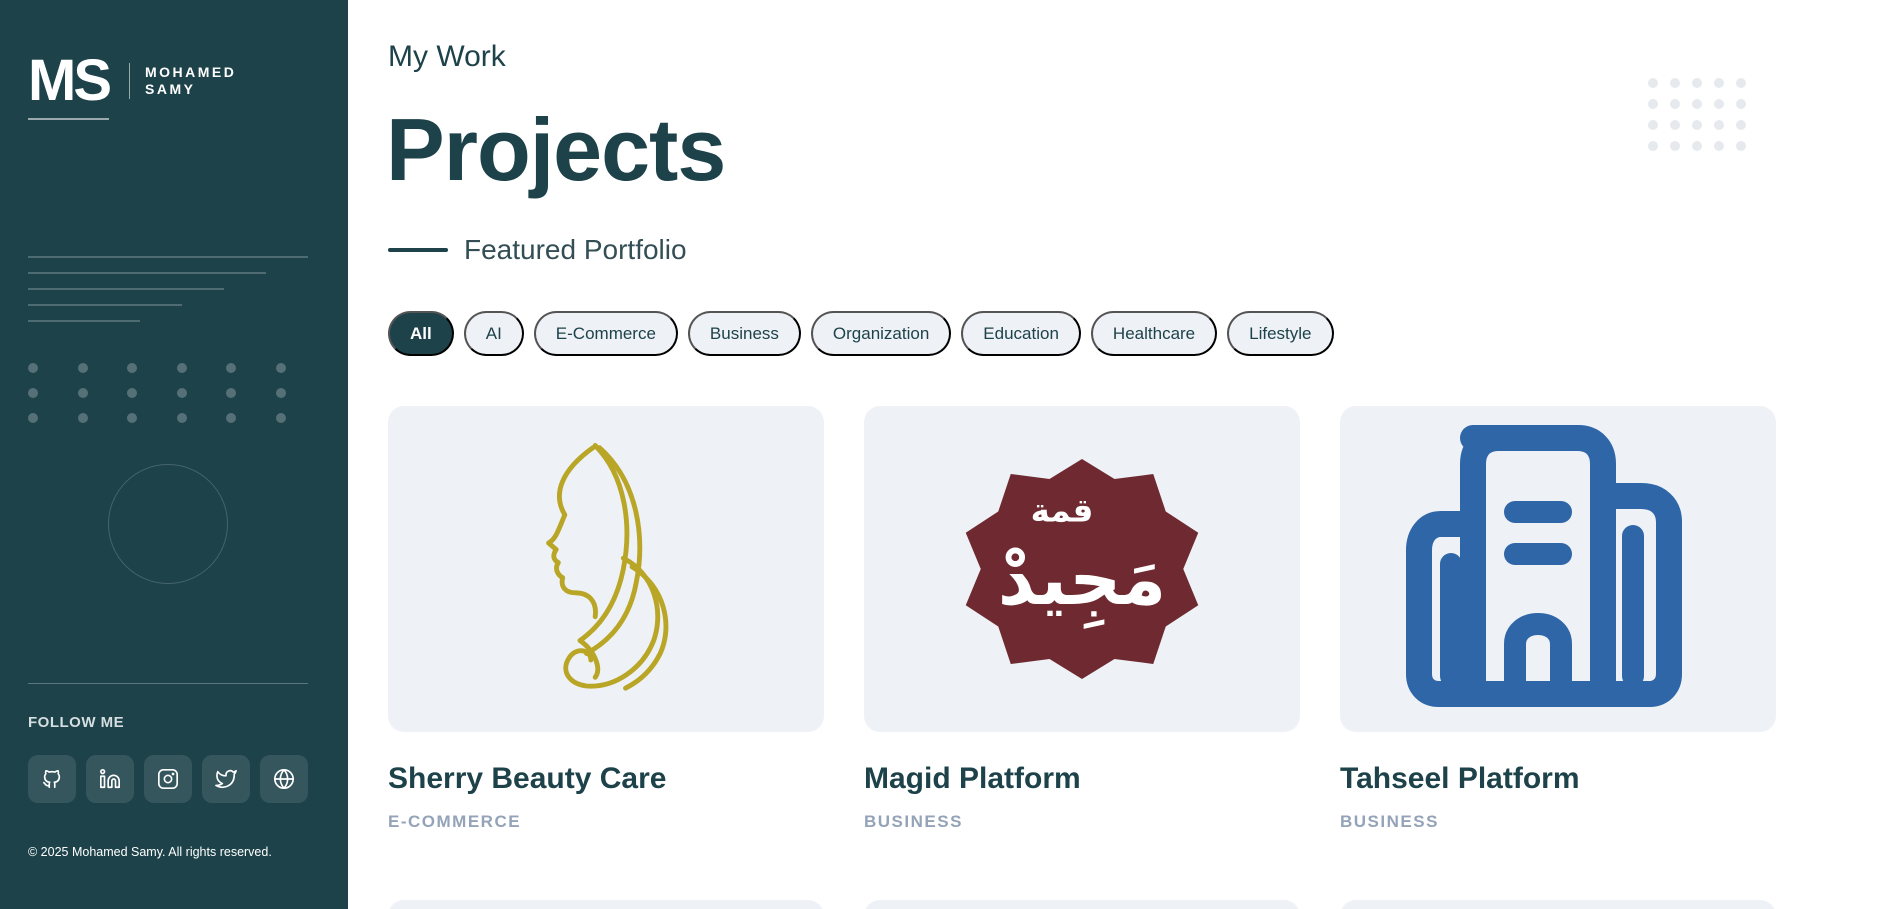  Describe the element at coordinates (605, 333) in the screenshot. I see `filter-ecommerce: E-Commerce` at that location.